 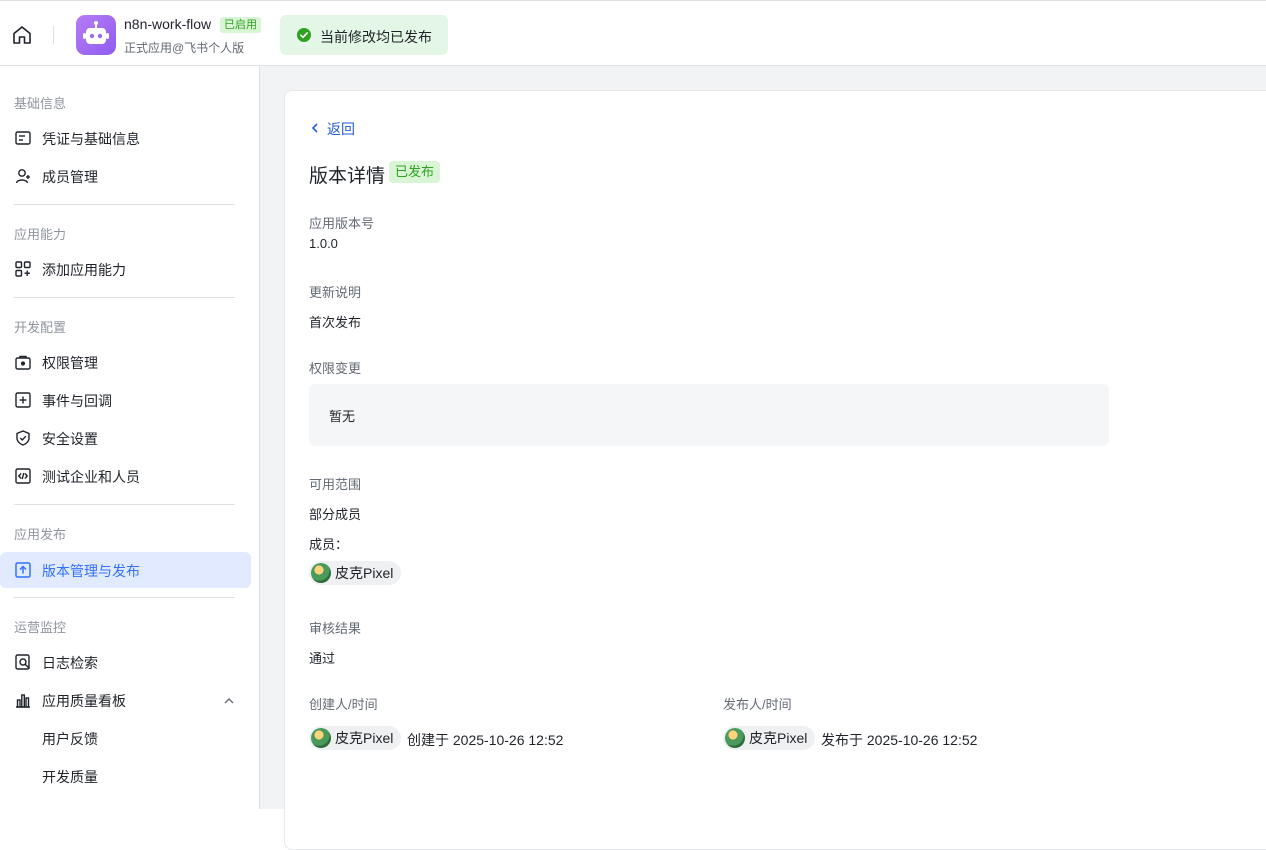 I want to click on publisher-name: 皮克Pixel, so click(x=778, y=738).